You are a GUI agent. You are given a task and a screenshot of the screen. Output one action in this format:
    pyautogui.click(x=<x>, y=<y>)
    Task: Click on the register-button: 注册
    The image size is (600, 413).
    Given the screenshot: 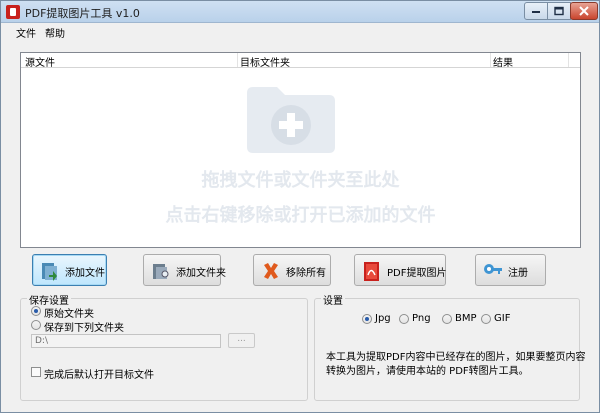 What is the action you would take?
    pyautogui.click(x=510, y=270)
    